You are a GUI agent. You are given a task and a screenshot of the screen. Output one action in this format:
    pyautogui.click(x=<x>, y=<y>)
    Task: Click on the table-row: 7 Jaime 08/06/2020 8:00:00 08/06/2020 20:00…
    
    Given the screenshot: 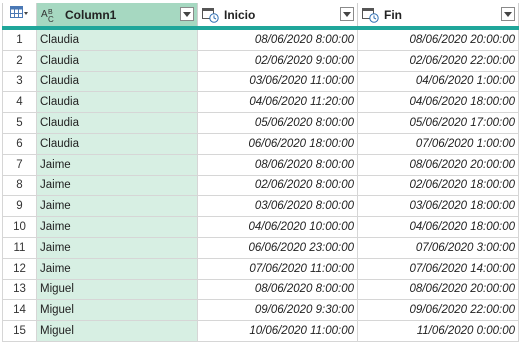 What is the action you would take?
    pyautogui.click(x=260, y=165)
    